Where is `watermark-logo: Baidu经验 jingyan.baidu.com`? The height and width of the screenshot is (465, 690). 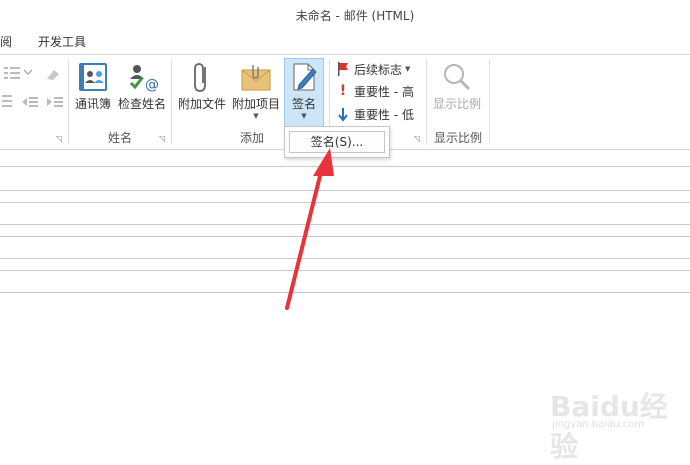 watermark-logo: Baidu经验 jingyan.baidu.com is located at coordinates (605, 424).